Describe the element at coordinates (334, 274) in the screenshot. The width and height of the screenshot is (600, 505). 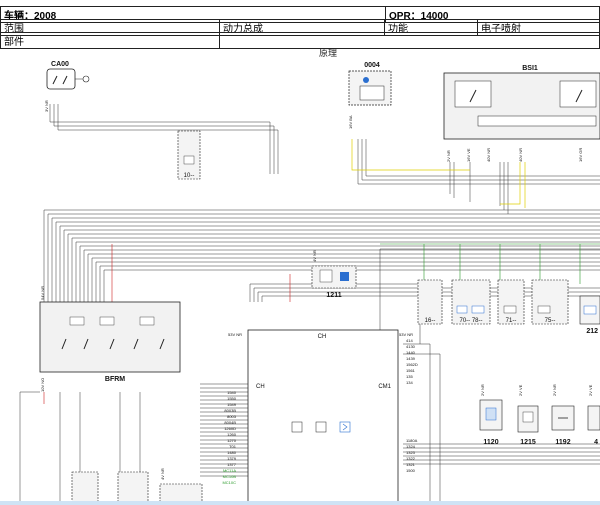
I see `component-1211: 1211 4V NR` at that location.